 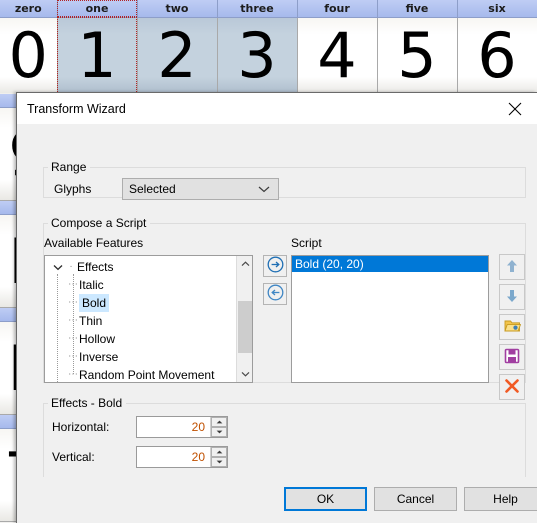 What do you see at coordinates (497, 9) in the screenshot?
I see `column-header-six: six` at bounding box center [497, 9].